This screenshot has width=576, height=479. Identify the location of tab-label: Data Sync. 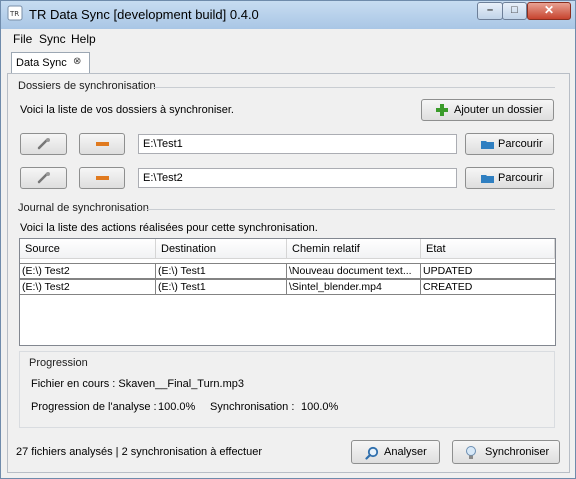
(41, 63).